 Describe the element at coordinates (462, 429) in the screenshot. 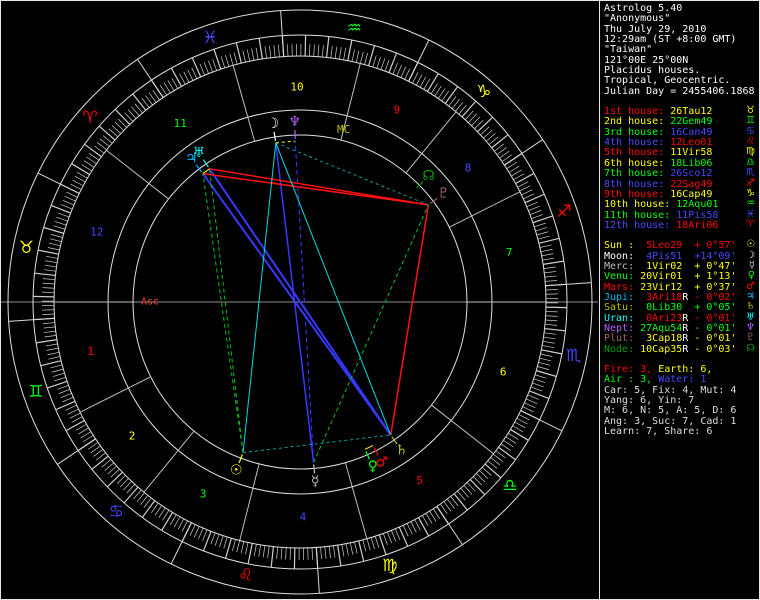

I see `house-cusp-line` at that location.